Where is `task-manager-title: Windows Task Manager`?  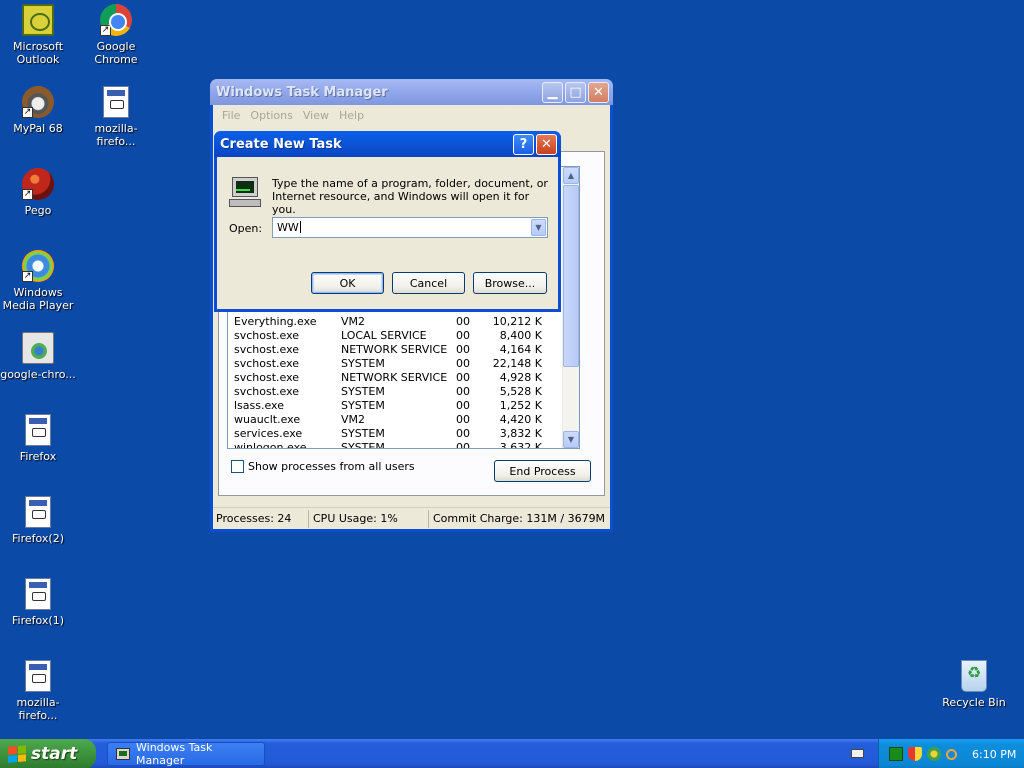
task-manager-title: Windows Task Manager is located at coordinates (302, 92).